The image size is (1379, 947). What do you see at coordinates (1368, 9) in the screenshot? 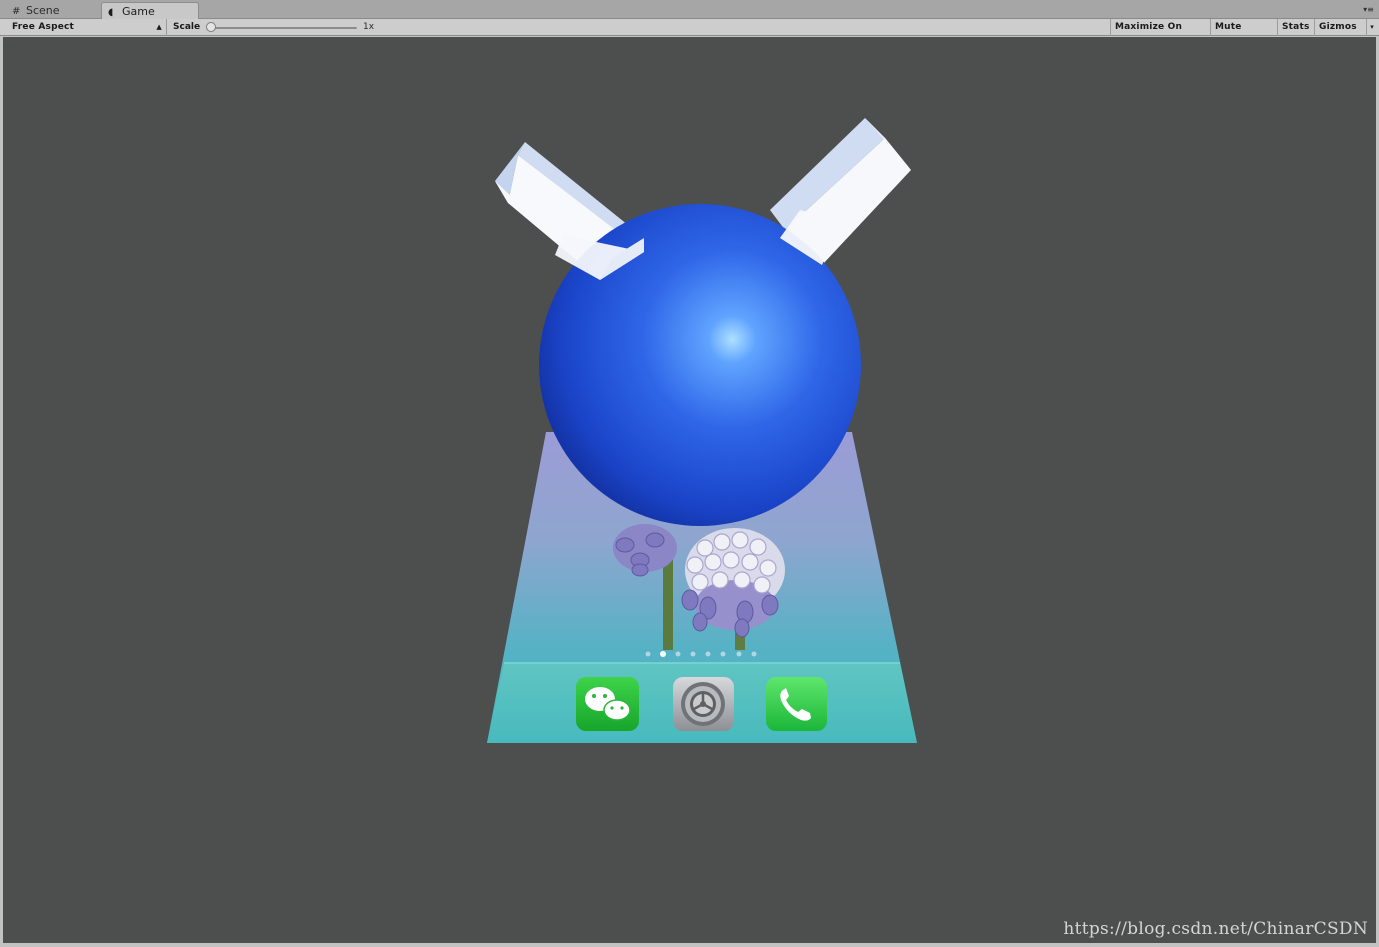
I see `tab-menu-icon: ▾≡` at bounding box center [1368, 9].